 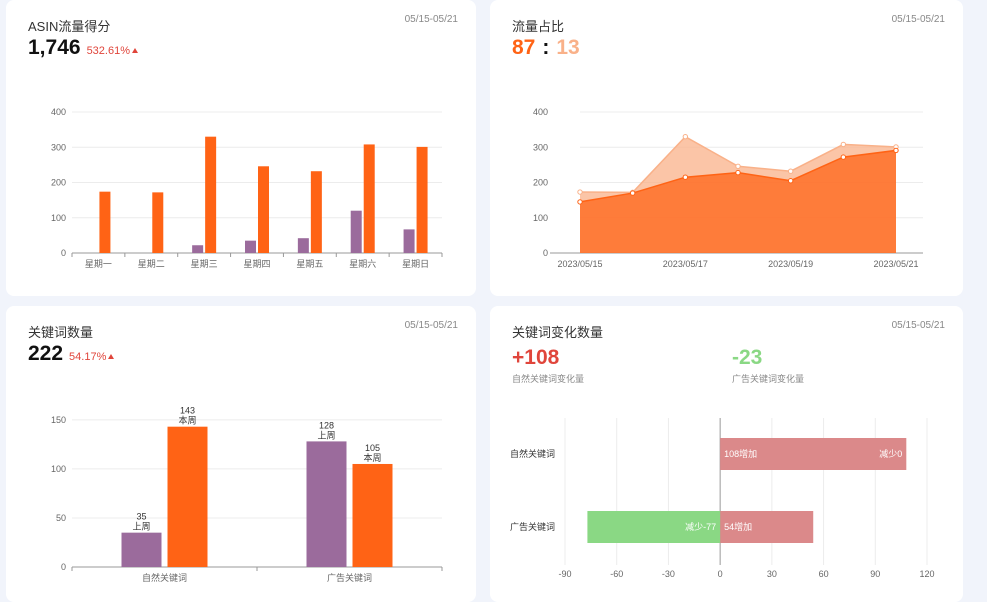 I want to click on x-tick-label: 自然关键词, so click(x=164, y=577).